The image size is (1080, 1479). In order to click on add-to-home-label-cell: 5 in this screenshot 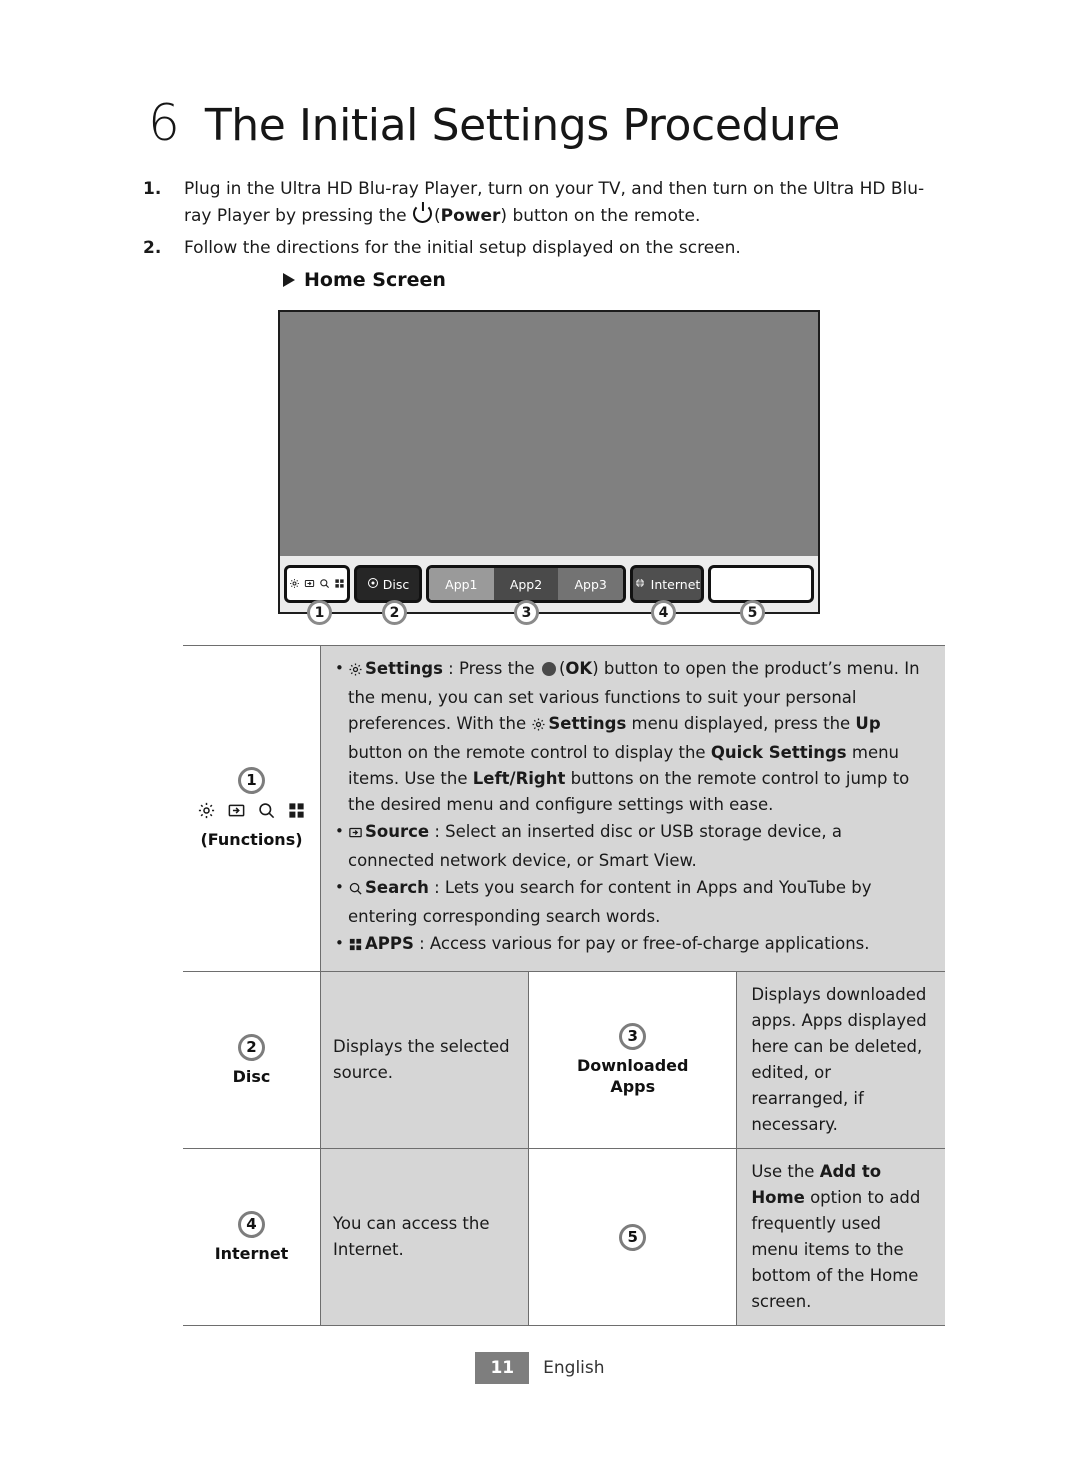, I will do `click(633, 1237)`.